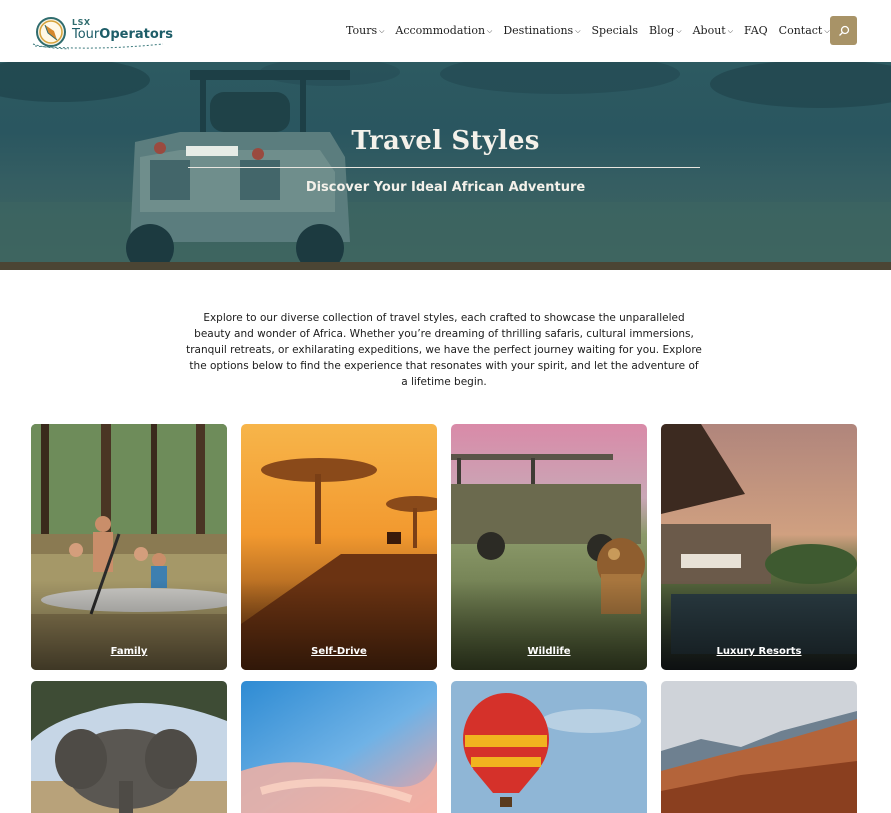 Image resolution: width=891 pixels, height=813 pixels. I want to click on nav-item-faq: FAQ, so click(756, 30).